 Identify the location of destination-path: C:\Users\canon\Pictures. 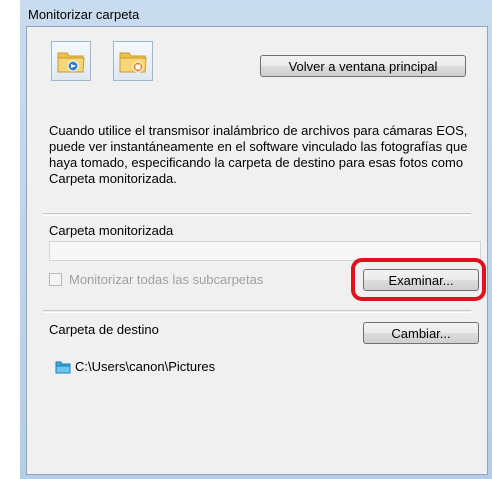
(145, 366).